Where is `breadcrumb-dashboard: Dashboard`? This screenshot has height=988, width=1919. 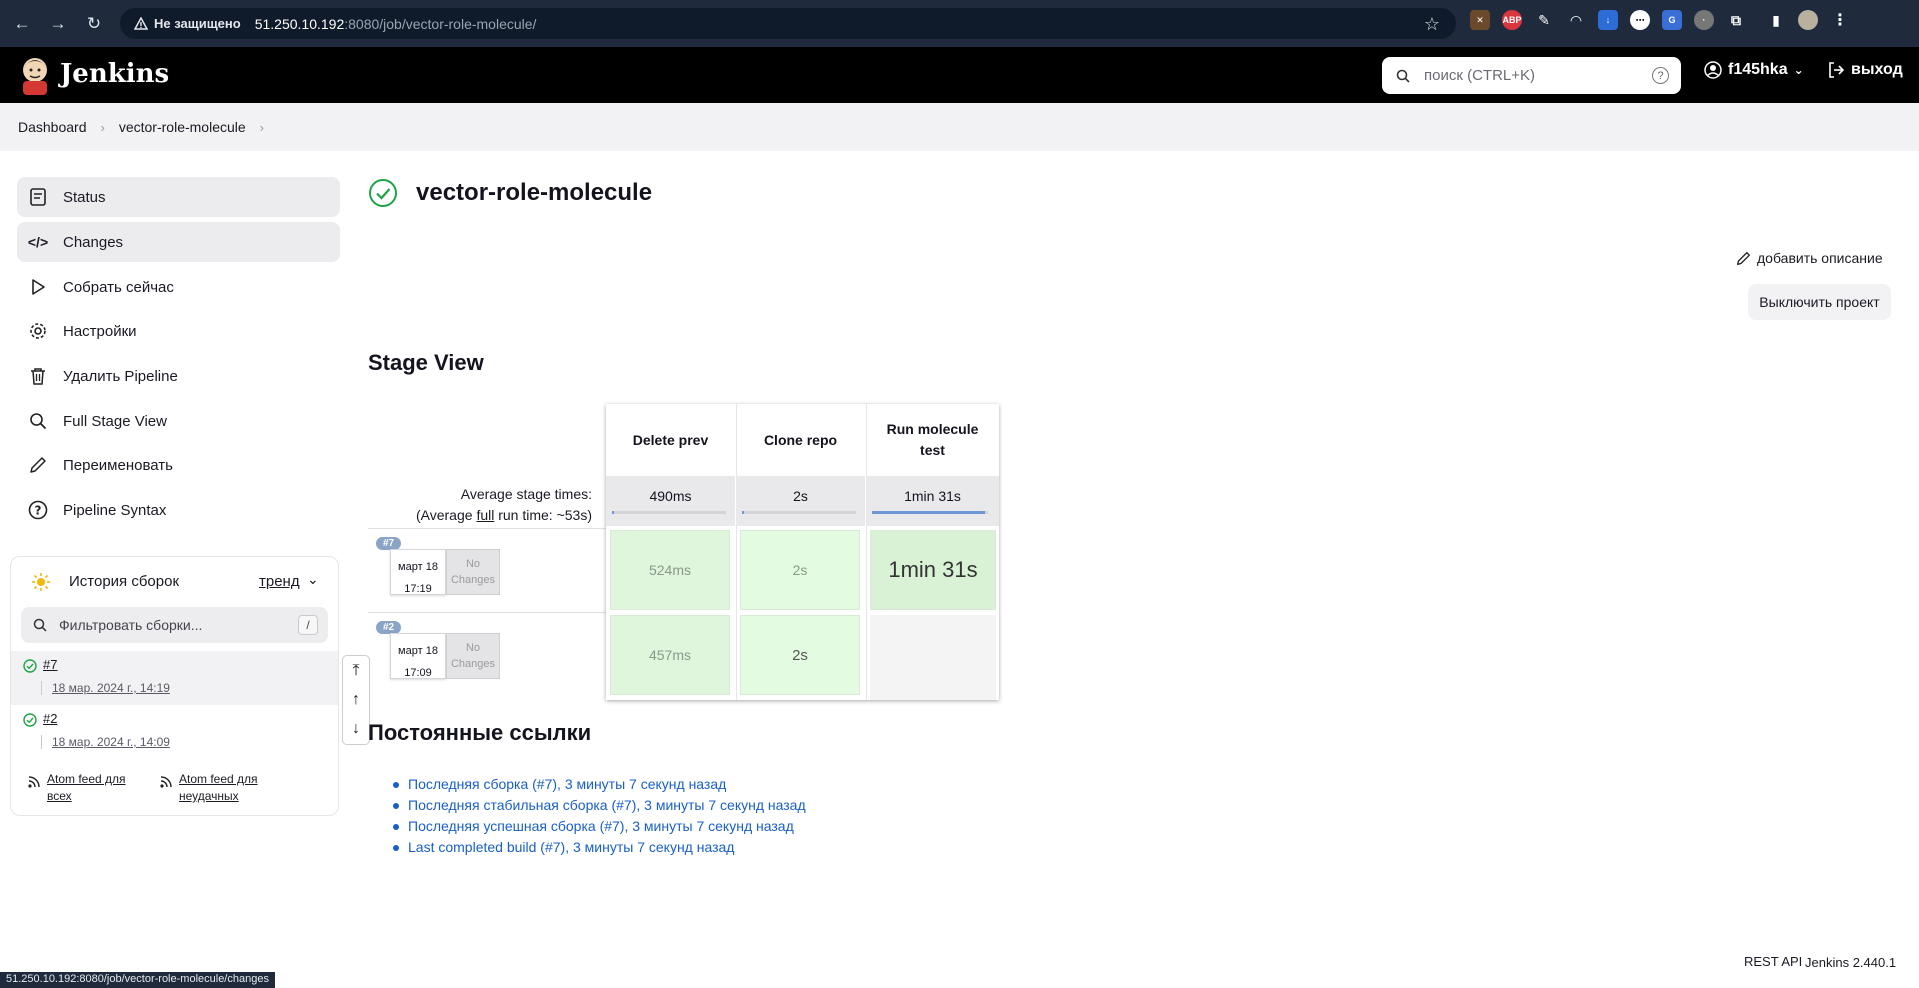 breadcrumb-dashboard: Dashboard is located at coordinates (52, 127).